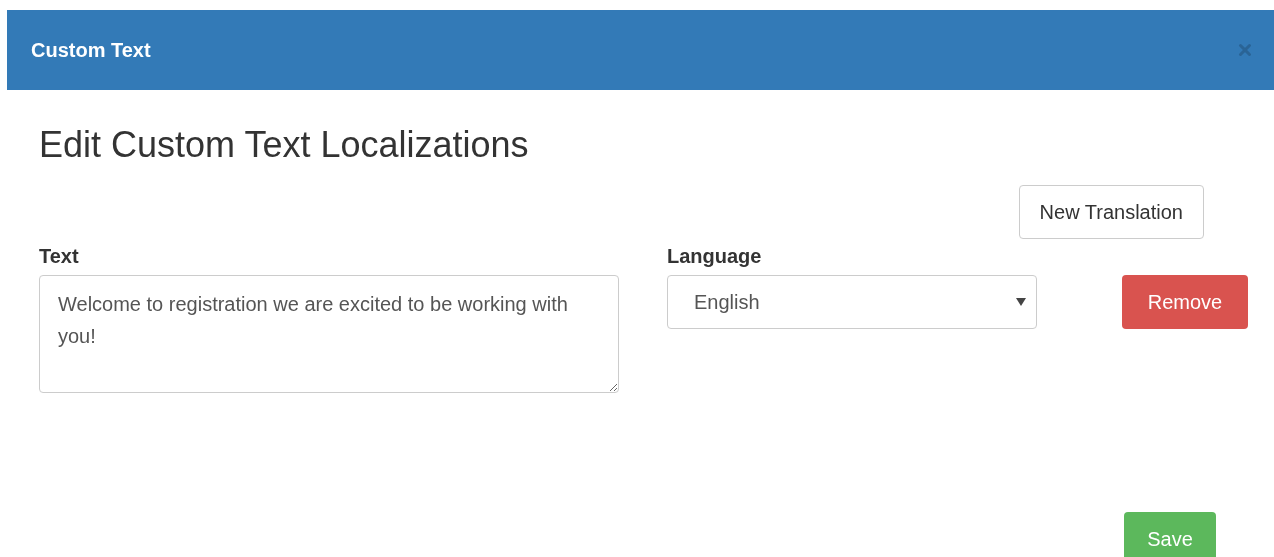 The image size is (1274, 557). What do you see at coordinates (91, 50) in the screenshot?
I see `dialog-title: Custom Text` at bounding box center [91, 50].